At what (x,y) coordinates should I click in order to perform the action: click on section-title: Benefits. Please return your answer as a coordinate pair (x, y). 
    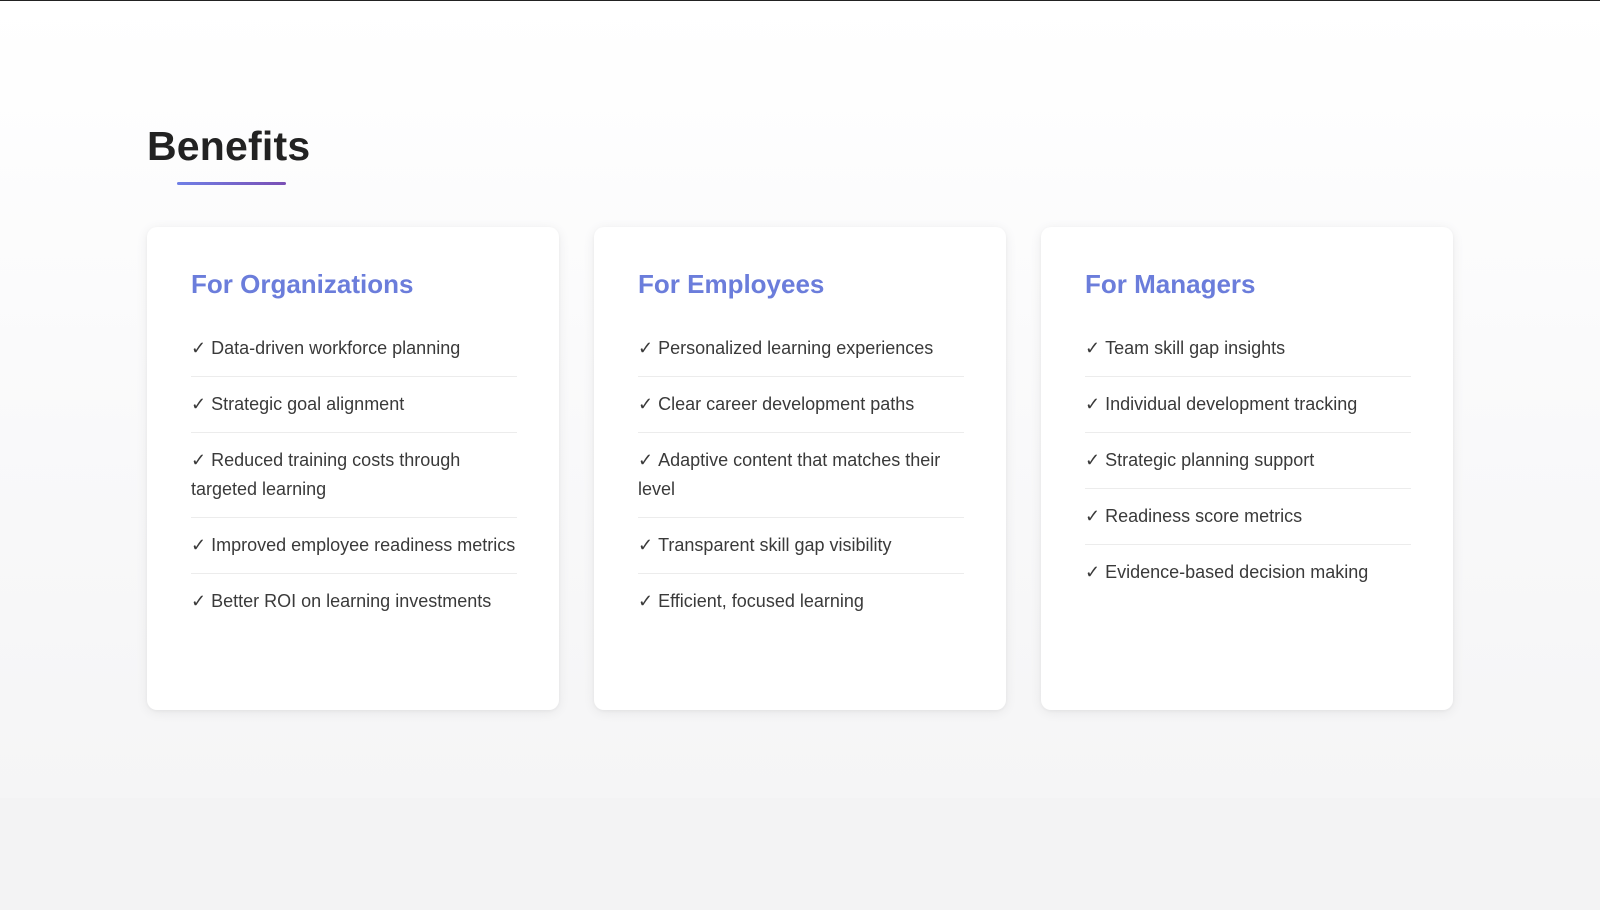
    Looking at the image, I should click on (229, 146).